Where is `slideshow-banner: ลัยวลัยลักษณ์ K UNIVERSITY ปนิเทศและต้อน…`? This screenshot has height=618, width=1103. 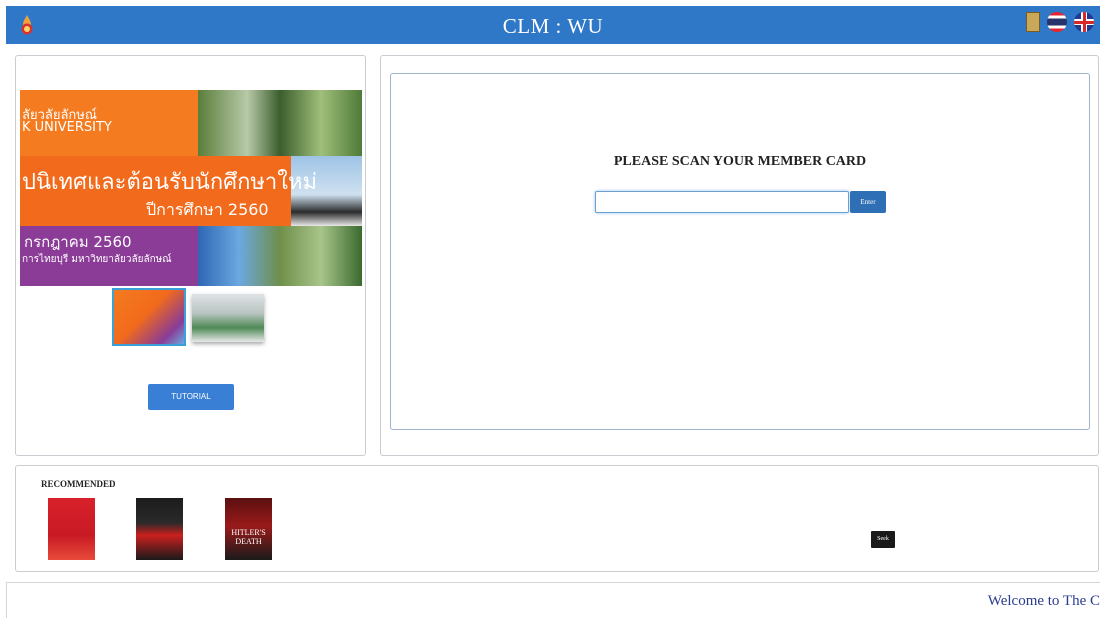 slideshow-banner: ลัยวลัยลักษณ์ K UNIVERSITY ปนิเทศและต้อน… is located at coordinates (191, 188).